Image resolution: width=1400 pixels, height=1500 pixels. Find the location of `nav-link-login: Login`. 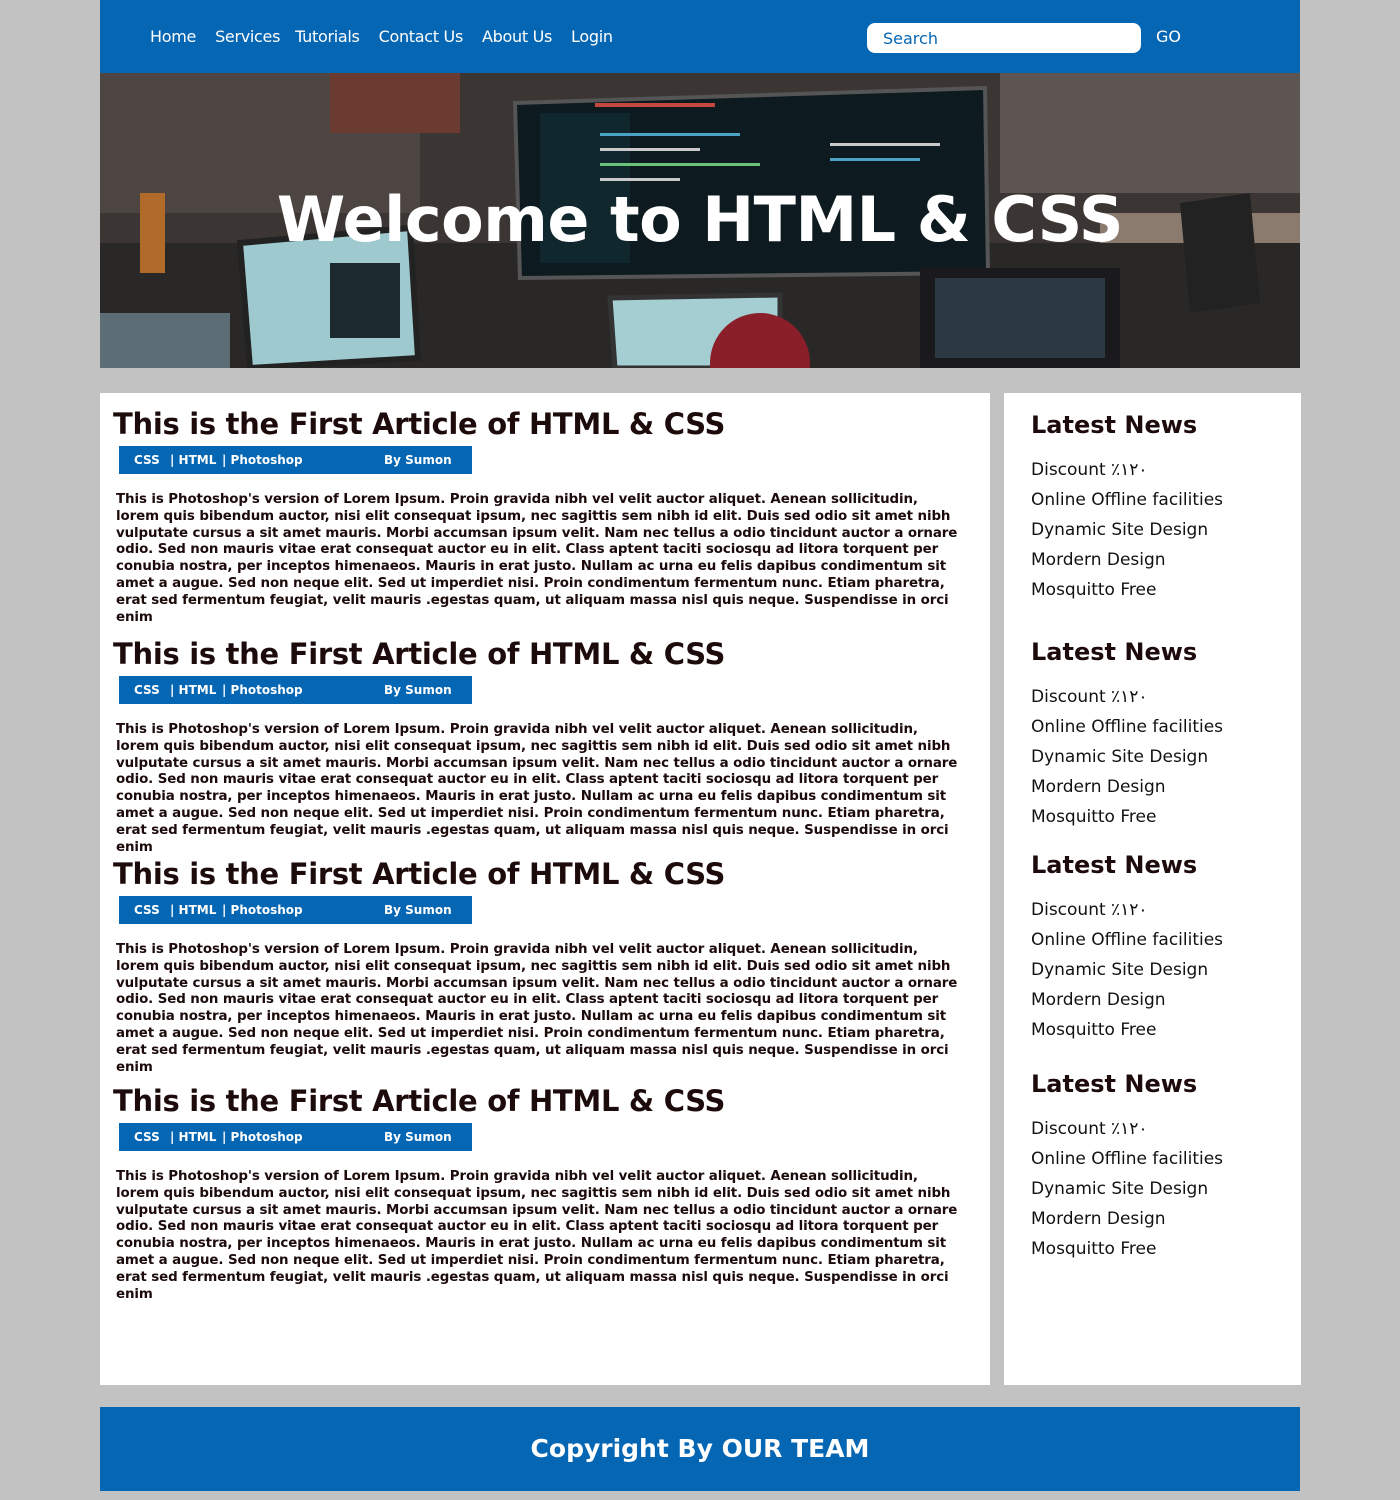

nav-link-login: Login is located at coordinates (592, 37).